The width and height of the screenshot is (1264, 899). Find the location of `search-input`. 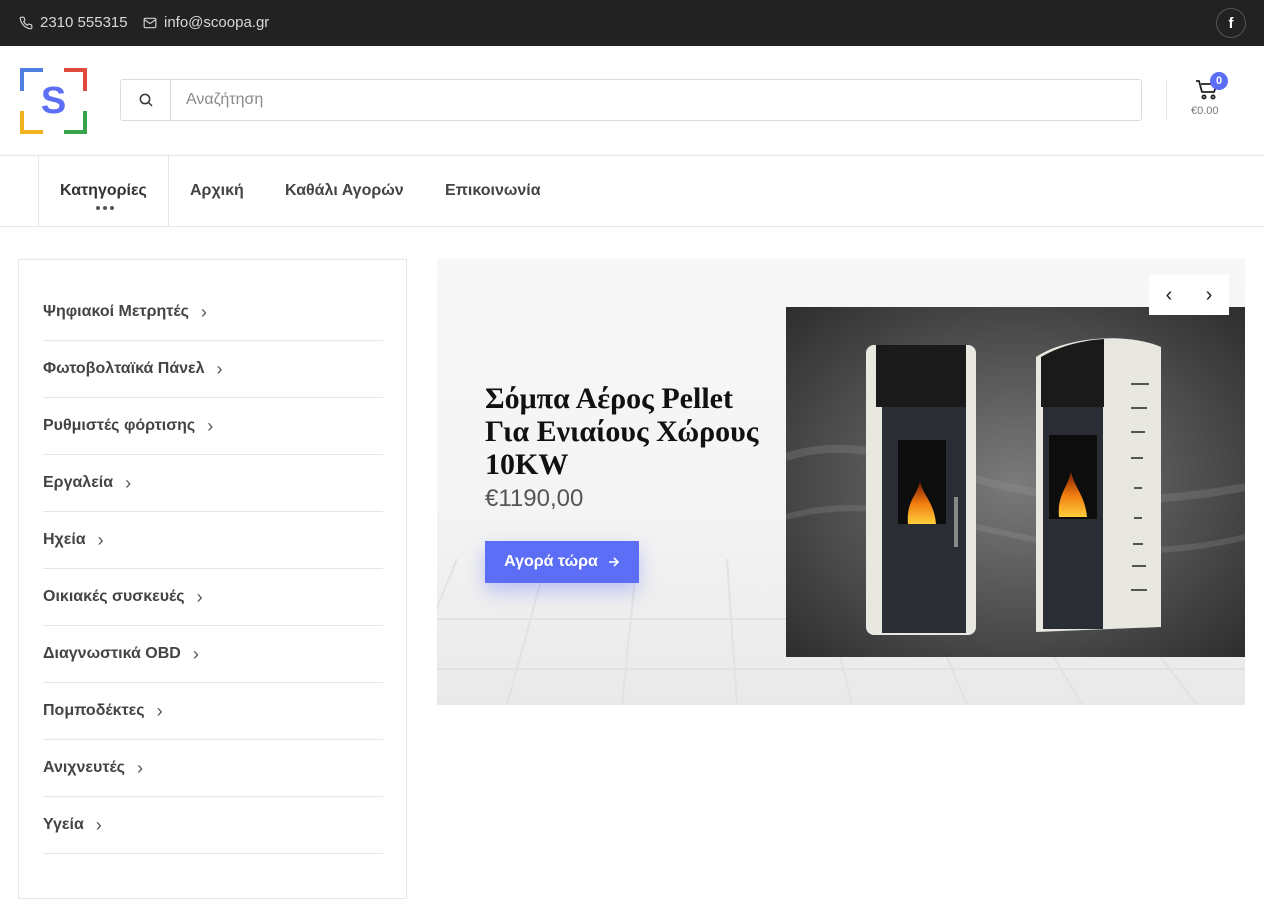

search-input is located at coordinates (656, 100).